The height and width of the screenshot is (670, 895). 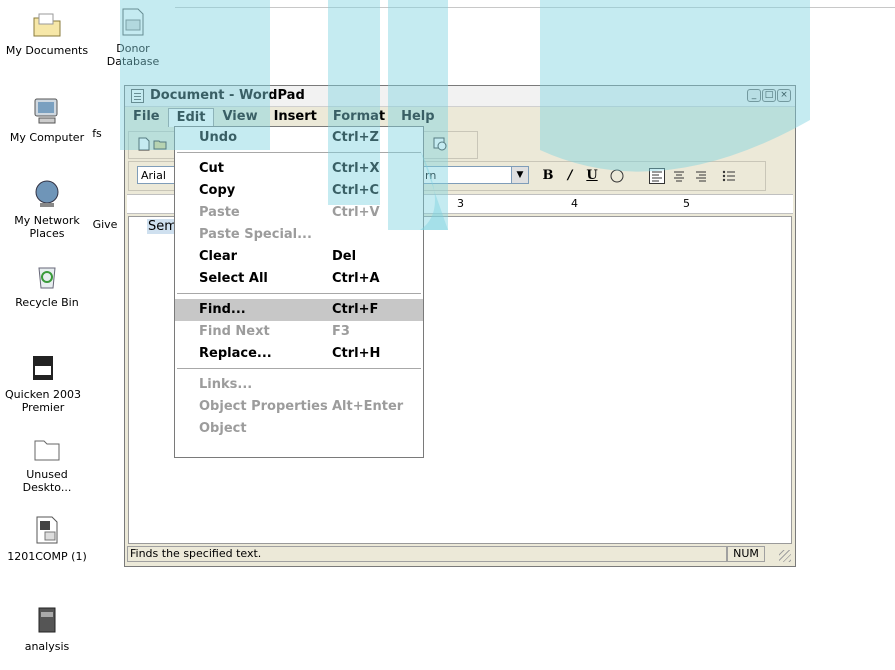 I want to click on desktop-icon-1201comp: 1201COMP (1), so click(x=47, y=538).